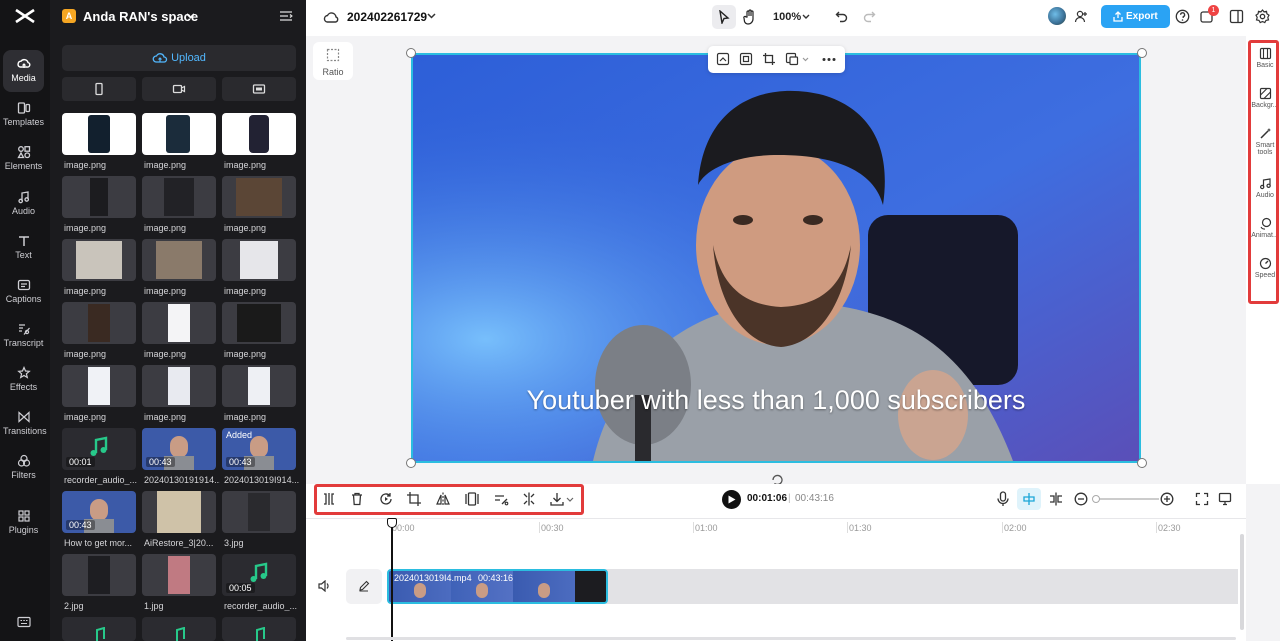  I want to click on resize-handle-top-right, so click(1142, 53).